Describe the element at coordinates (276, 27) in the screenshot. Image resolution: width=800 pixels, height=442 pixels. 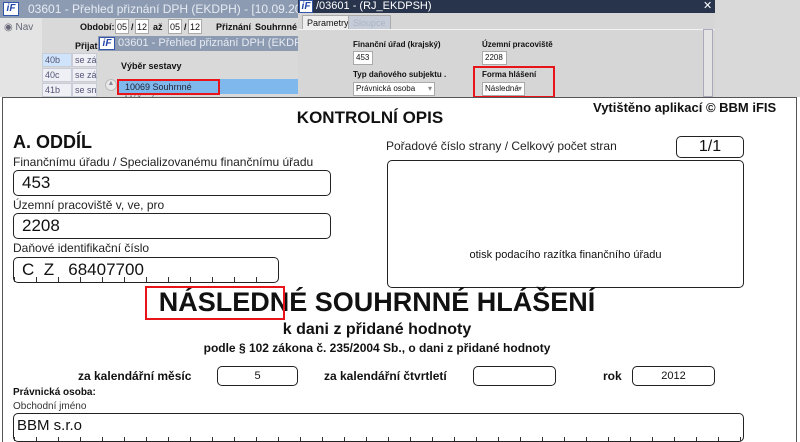
I see `souhrnne-label: Souhrnné` at that location.